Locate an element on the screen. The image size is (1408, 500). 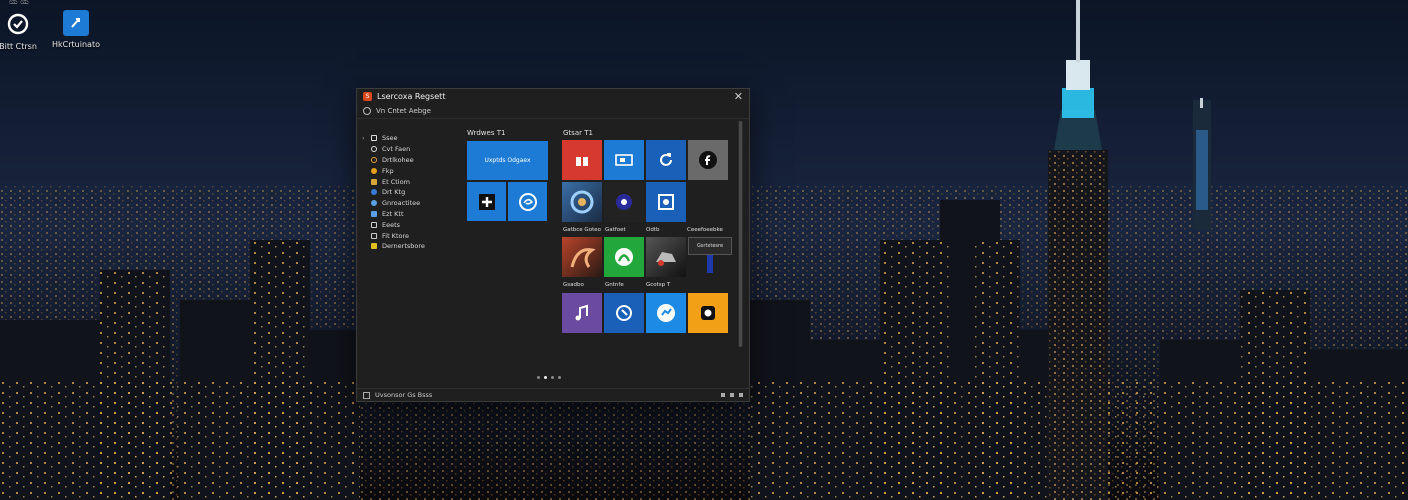
sidebar-item: Et Ctiom is located at coordinates (406, 181).